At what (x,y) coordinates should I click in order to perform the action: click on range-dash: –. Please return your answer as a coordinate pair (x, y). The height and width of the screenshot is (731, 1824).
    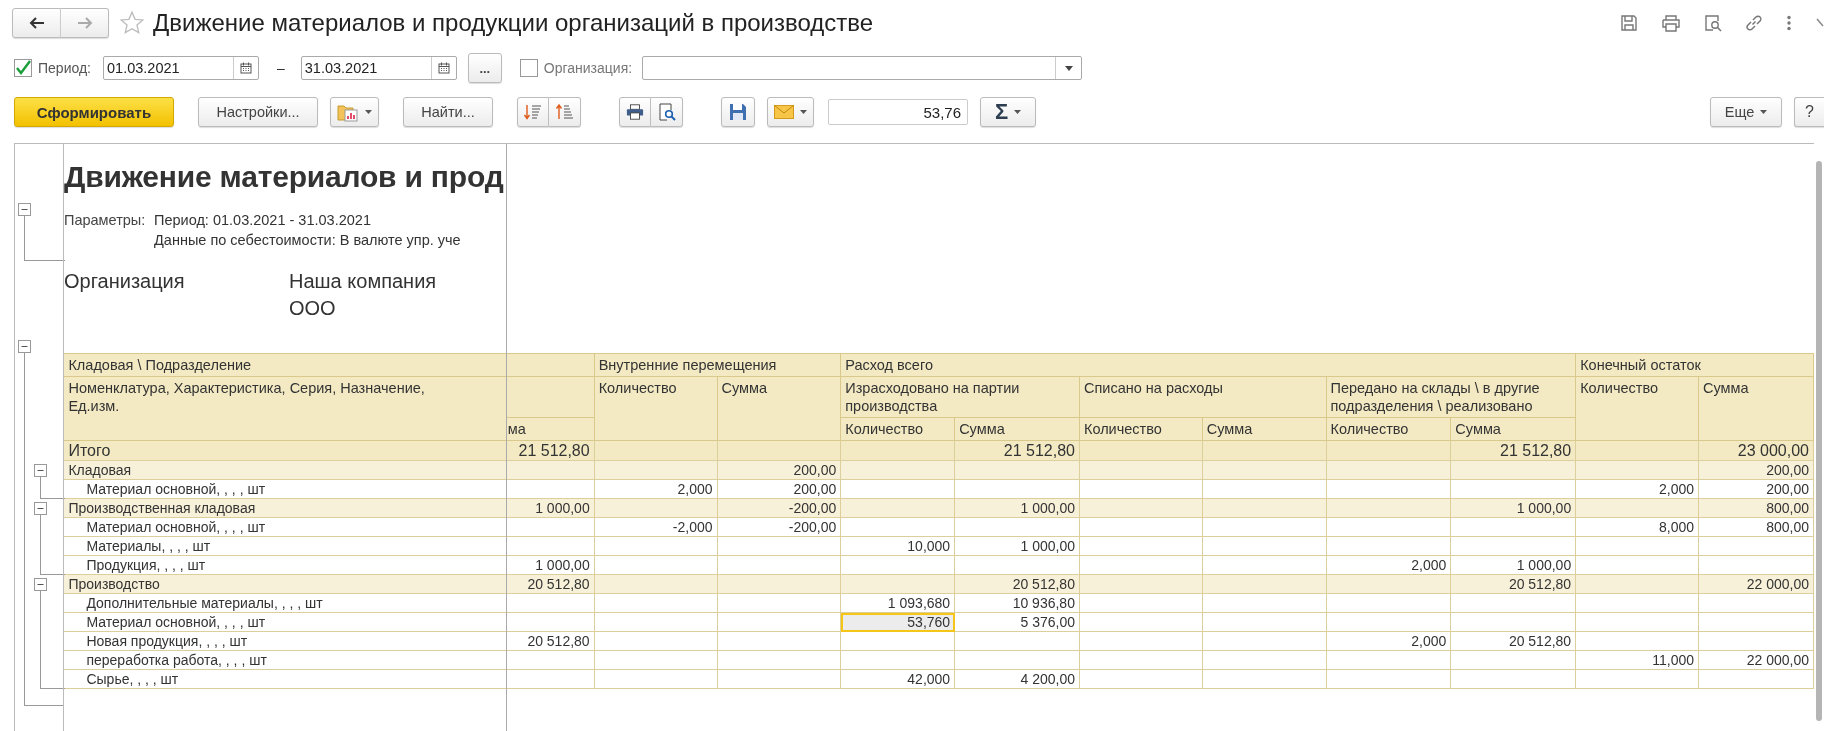
    Looking at the image, I should click on (281, 68).